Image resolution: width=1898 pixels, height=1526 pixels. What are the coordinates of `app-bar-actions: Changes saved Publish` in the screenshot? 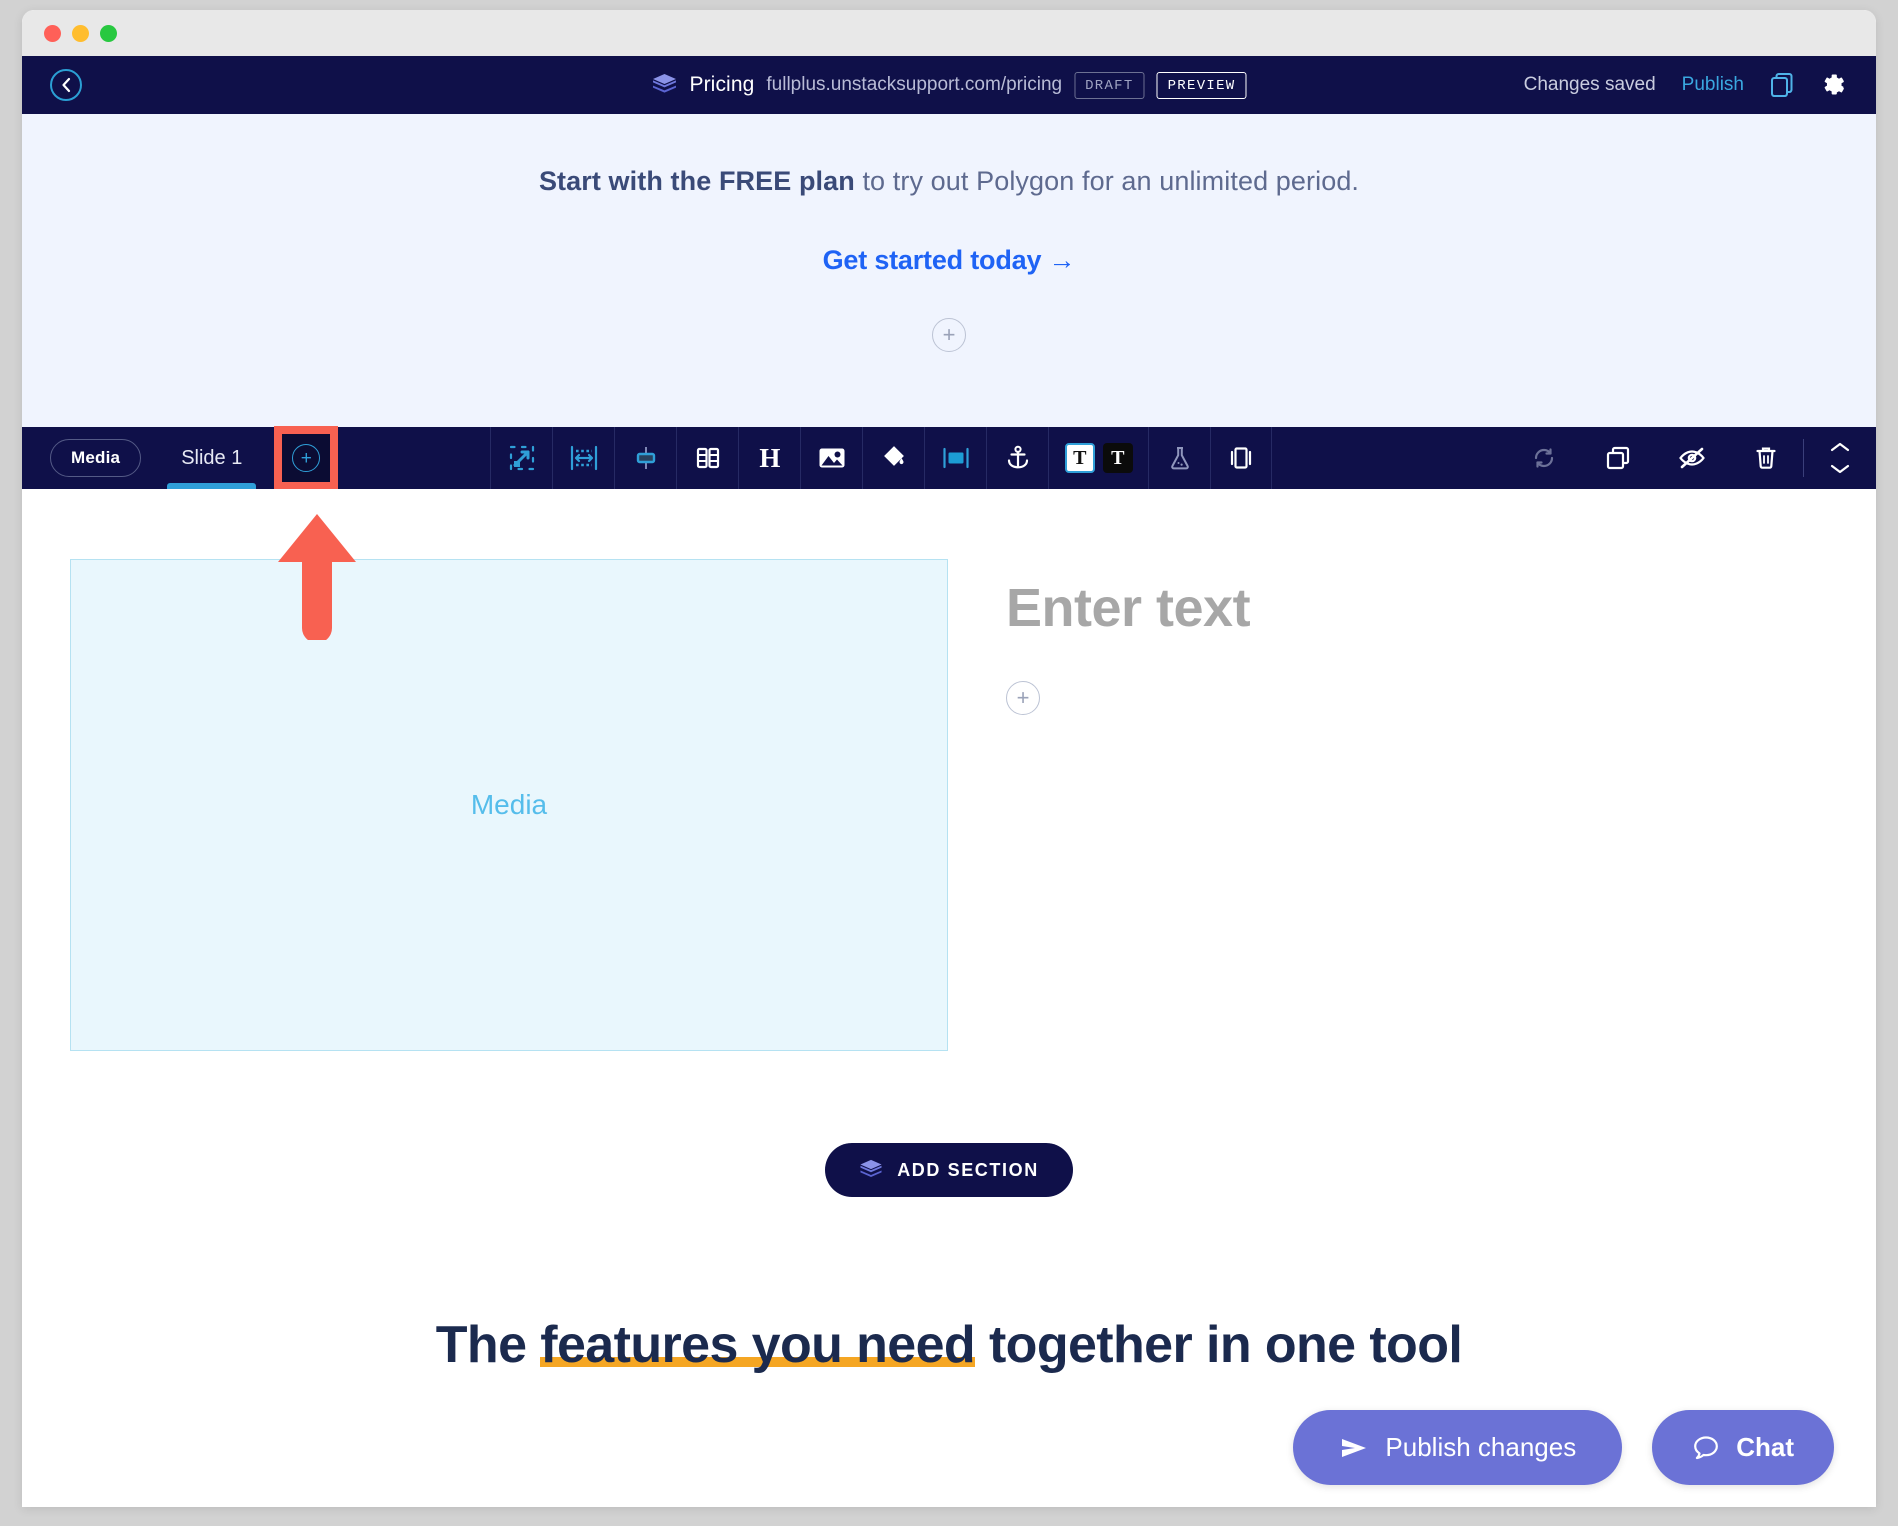 It's located at (1700, 85).